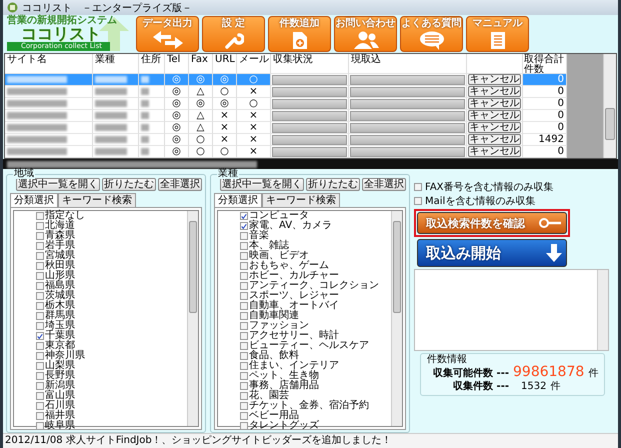 The height and width of the screenshot is (448, 621). Describe the element at coordinates (177, 64) in the screenshot. I see `column-header: Tel` at that location.